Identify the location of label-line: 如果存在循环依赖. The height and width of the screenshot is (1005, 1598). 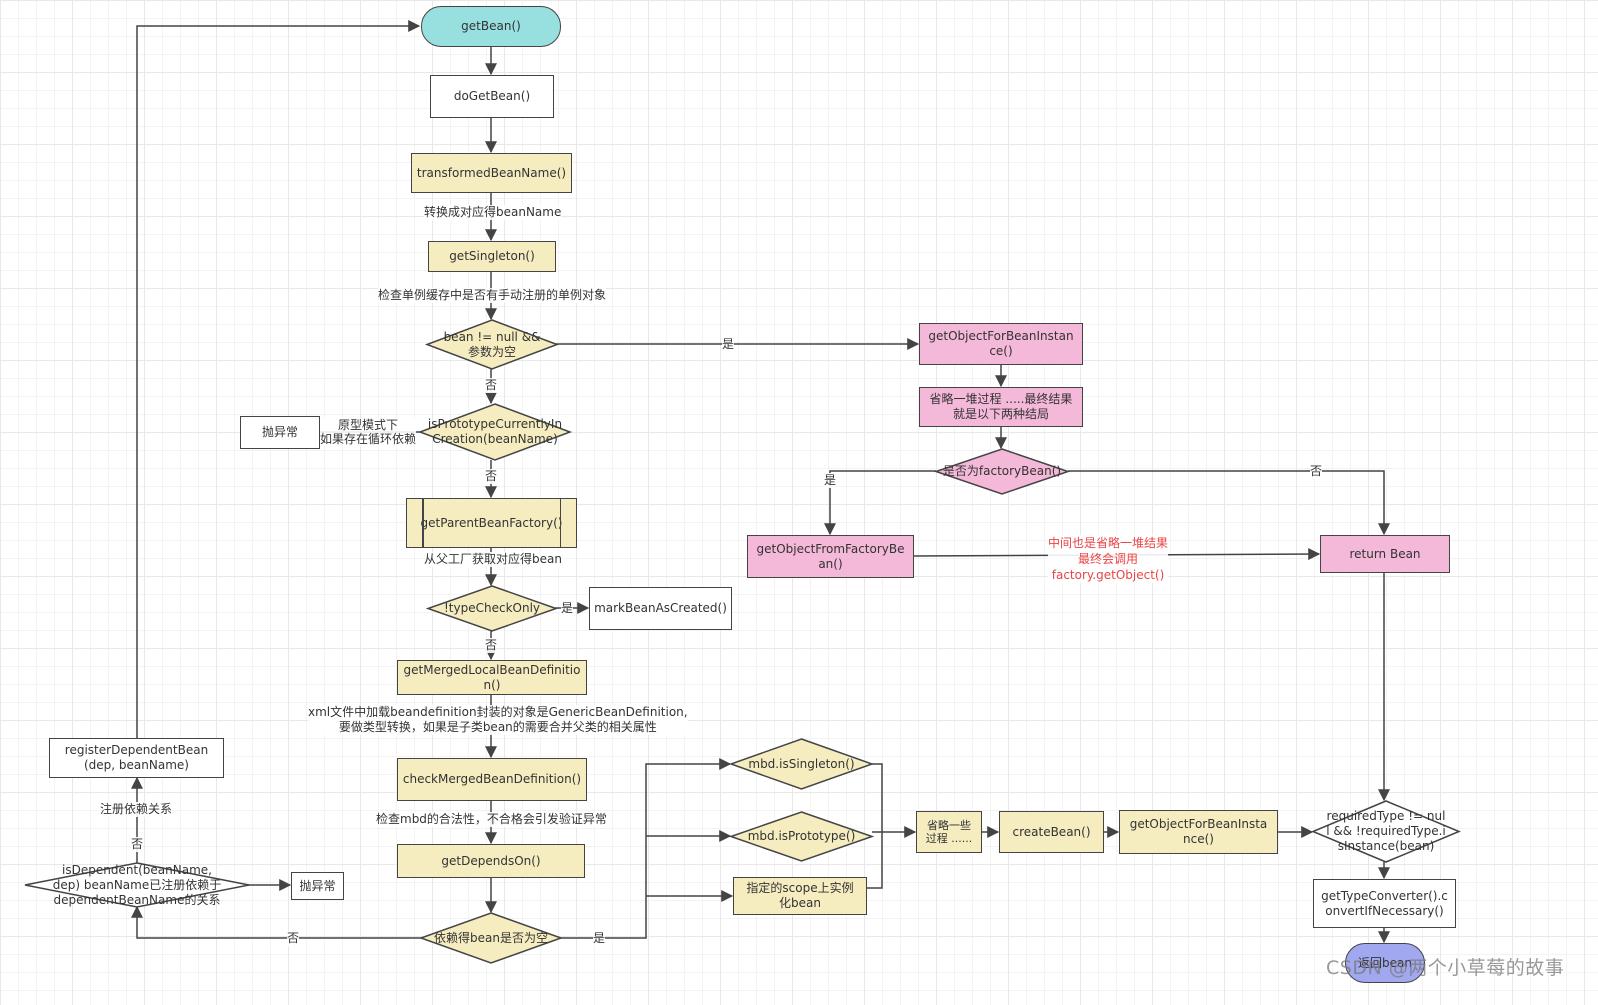
(368, 439).